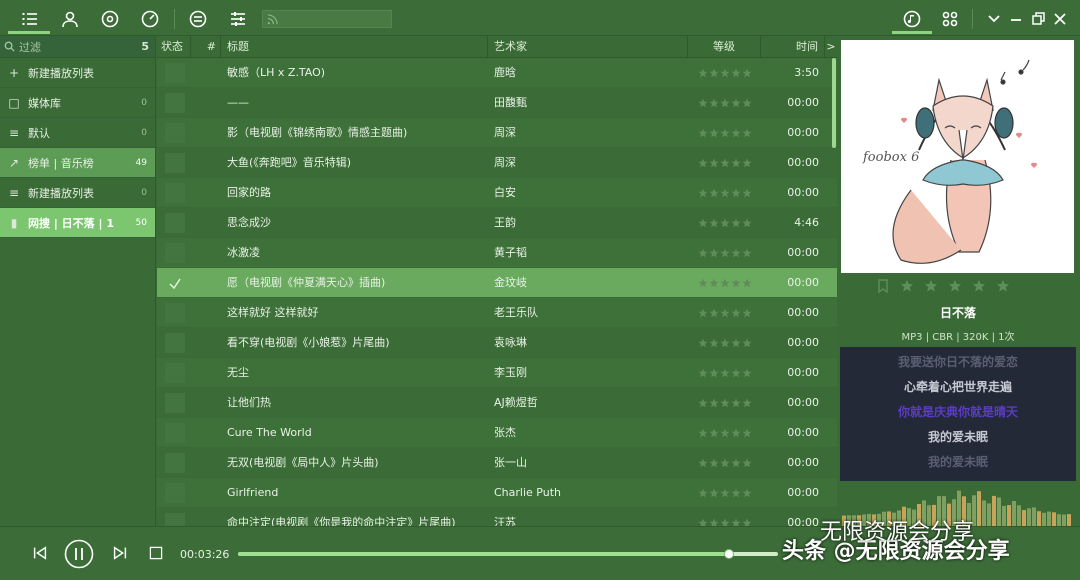  What do you see at coordinates (77, 193) in the screenshot?
I see `sidebar-item-new-playlist-2: ≡ 新建播放列表 0` at bounding box center [77, 193].